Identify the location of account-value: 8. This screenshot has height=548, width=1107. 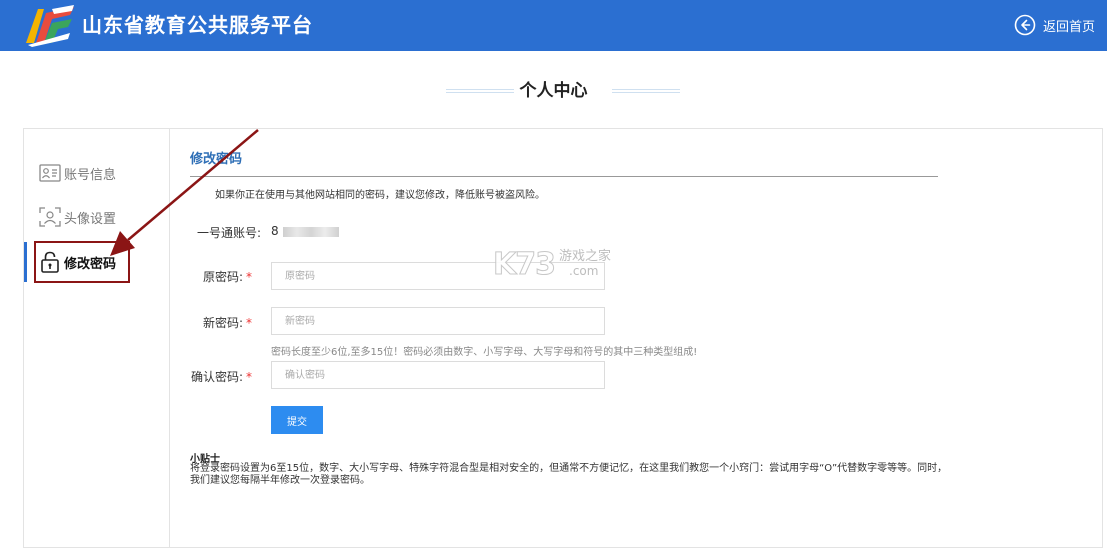
(305, 231).